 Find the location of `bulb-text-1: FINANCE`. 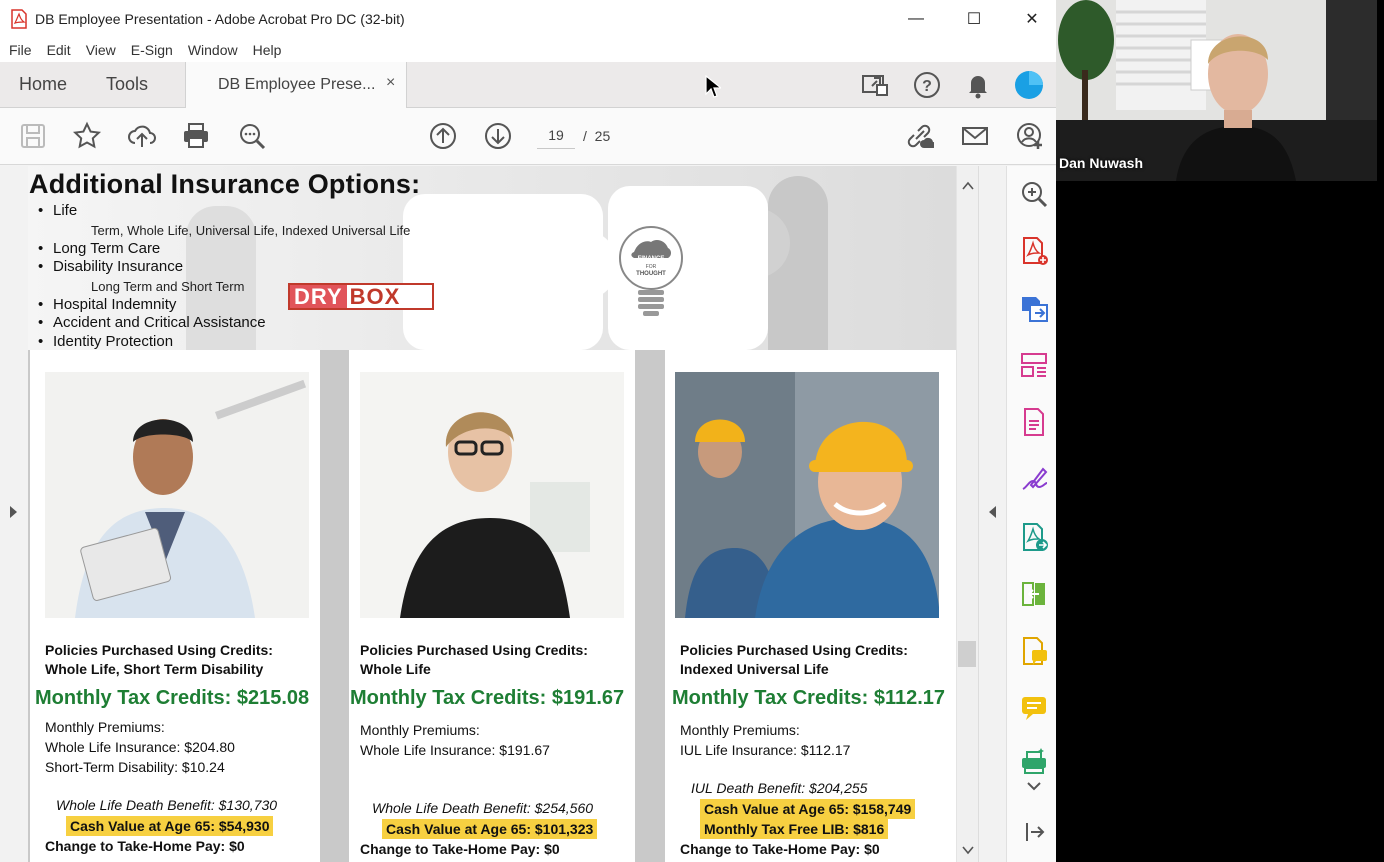

bulb-text-1: FINANCE is located at coordinates (651, 259).